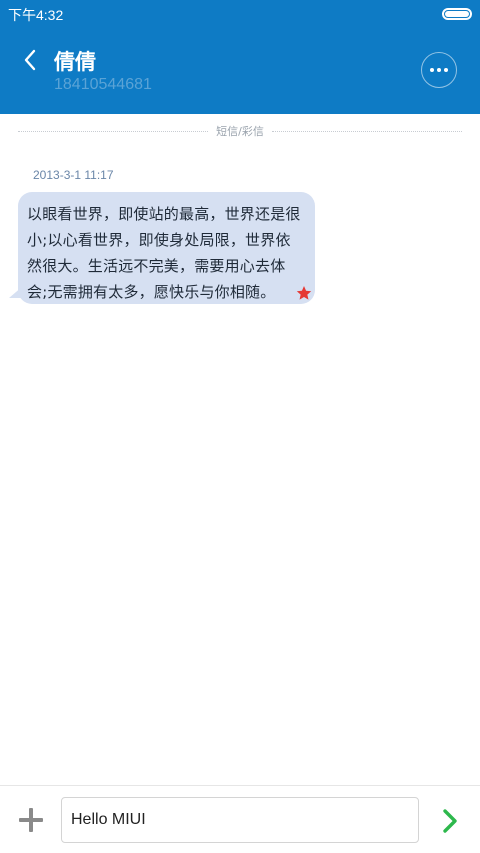  I want to click on star-icon, so click(304, 293).